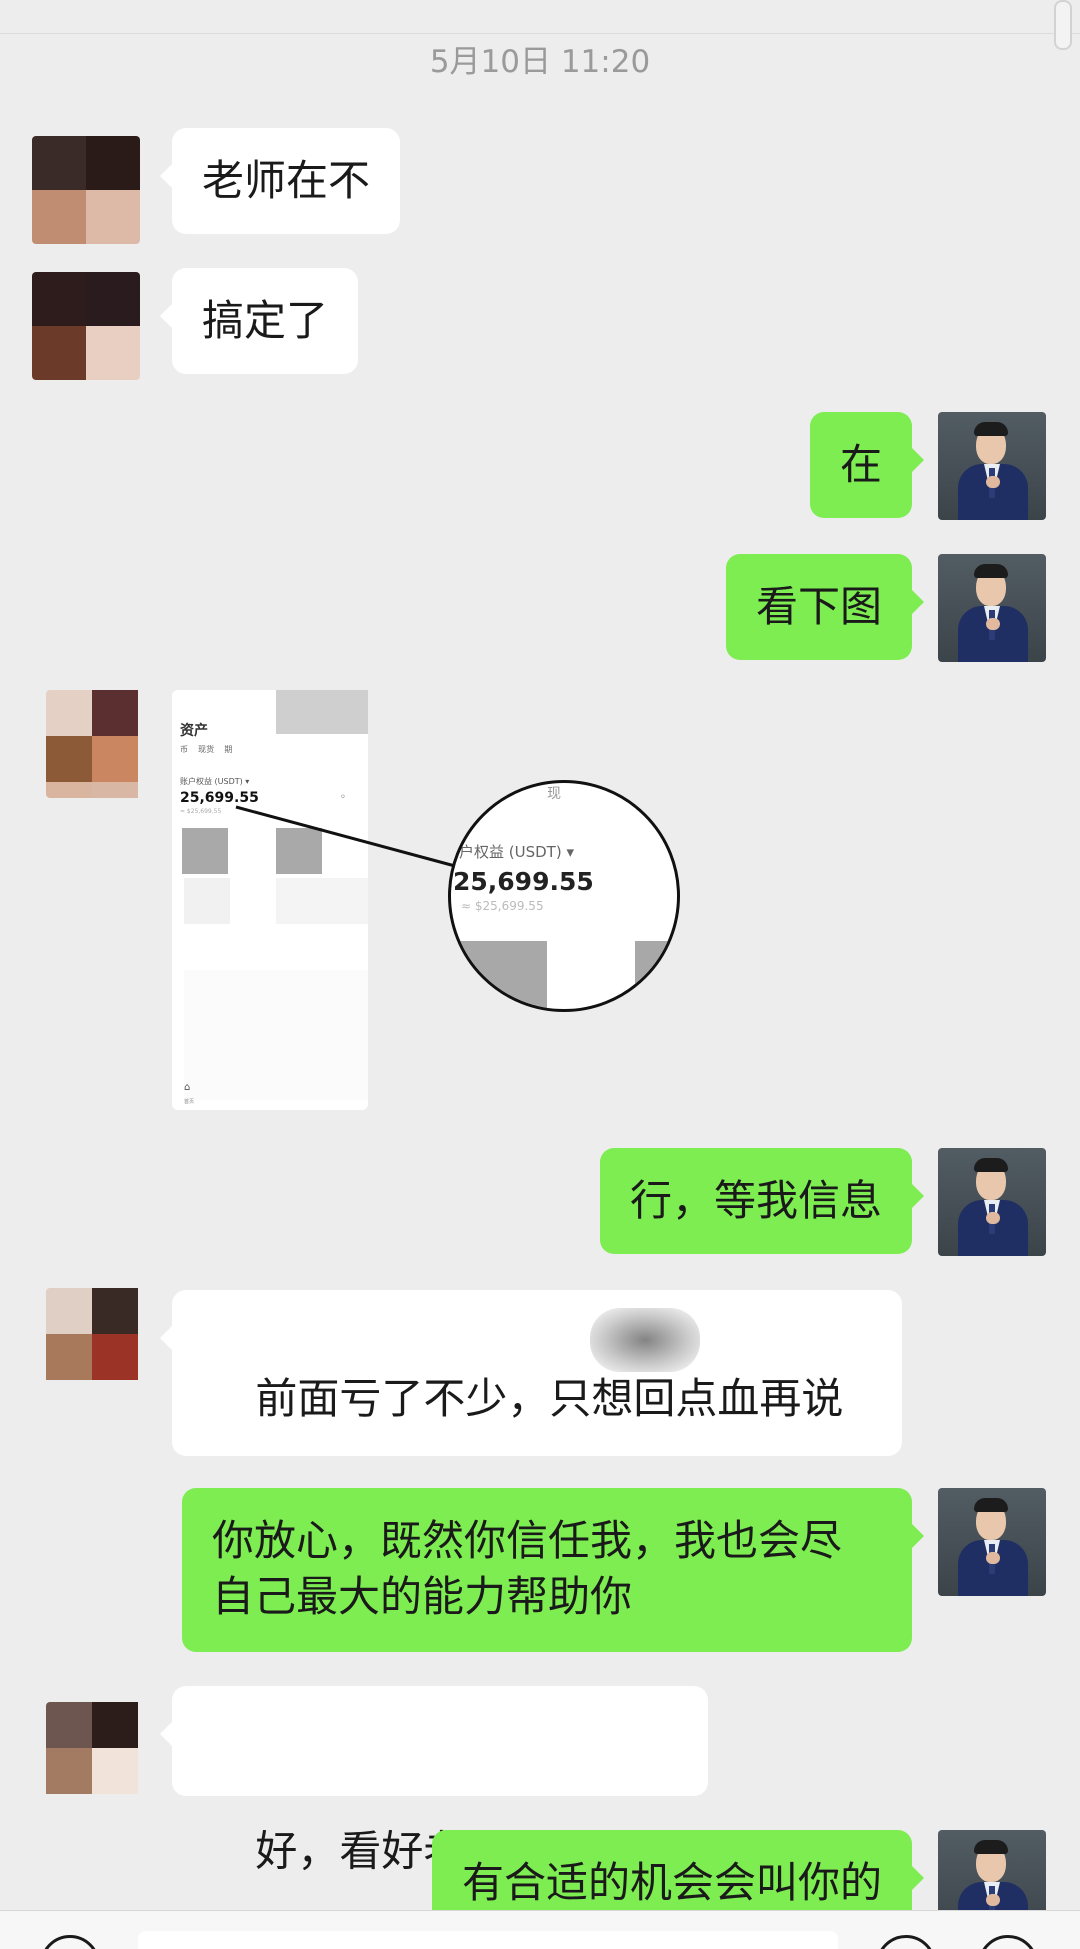 Image resolution: width=1080 pixels, height=1949 pixels. Describe the element at coordinates (645, 1340) in the screenshot. I see `smudge-mark` at that location.